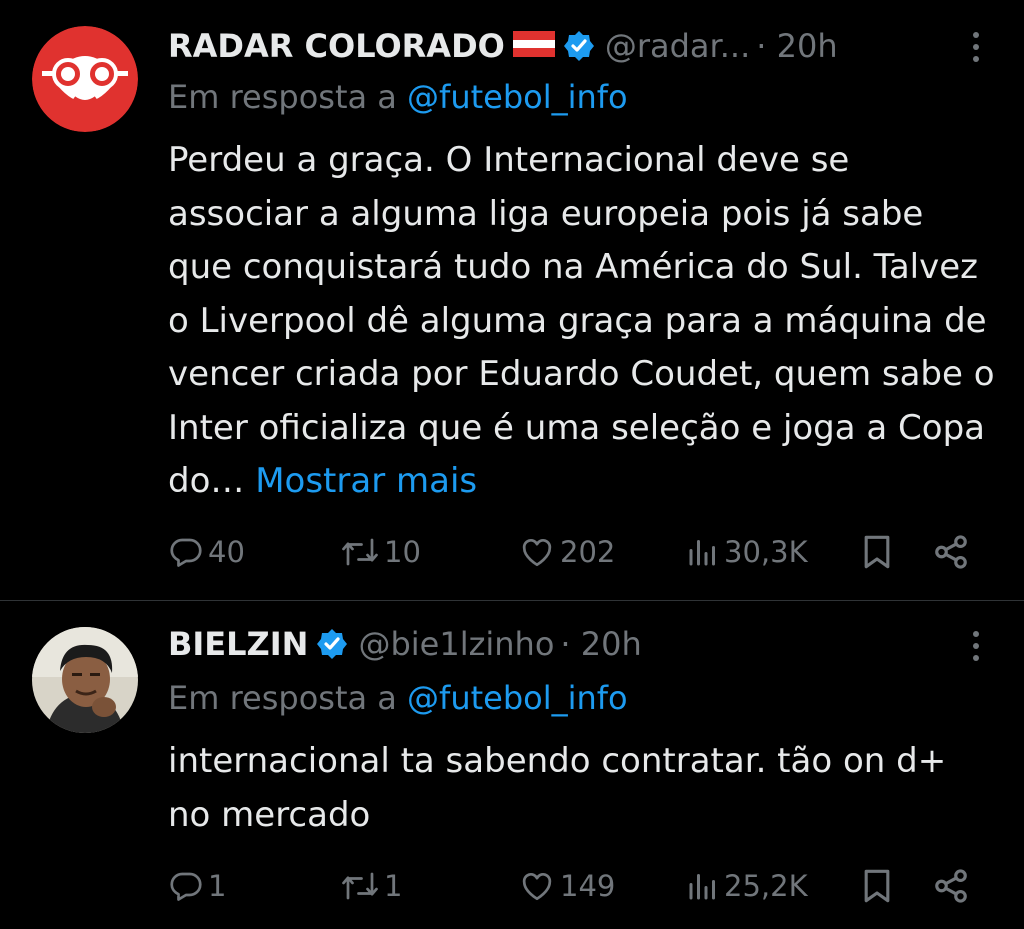 The width and height of the screenshot is (1024, 929). I want to click on reply-button: 40, so click(206, 552).